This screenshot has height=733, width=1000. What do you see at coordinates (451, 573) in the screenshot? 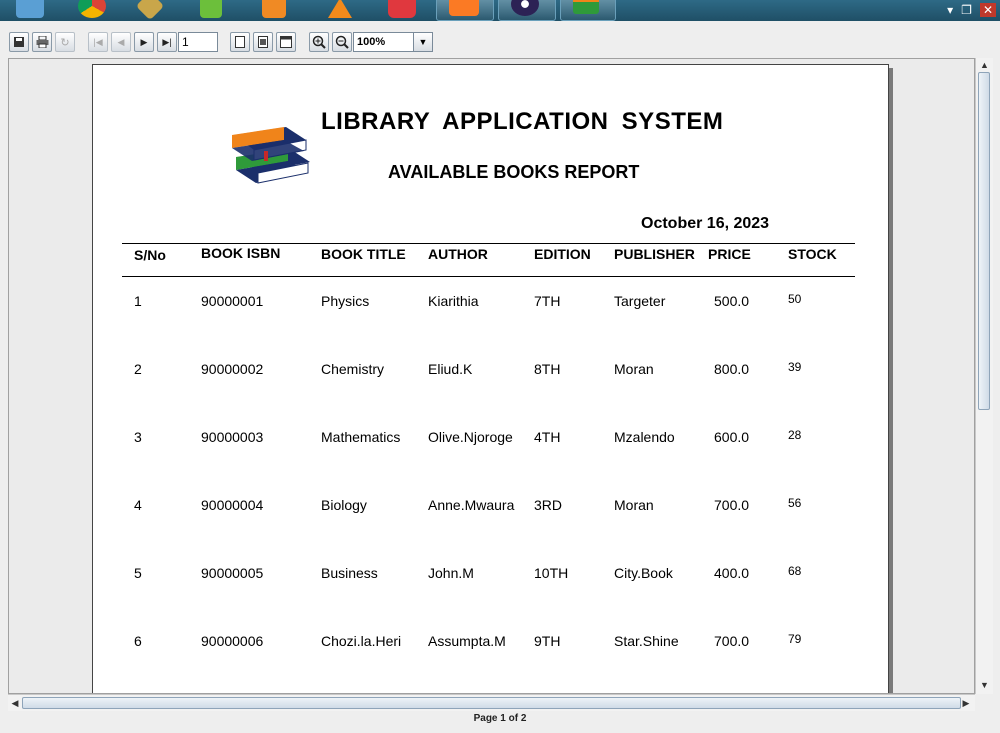
I see `cell-author: John.M` at bounding box center [451, 573].